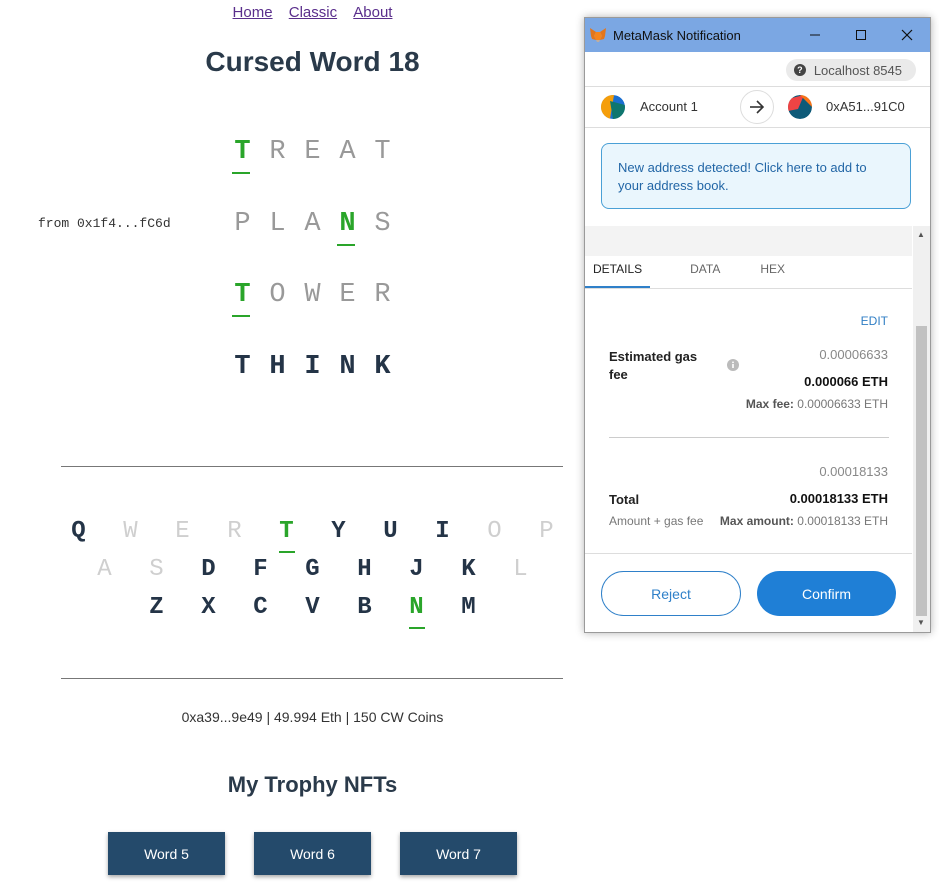 This screenshot has width=939, height=892. I want to click on key-x: X, so click(209, 608).